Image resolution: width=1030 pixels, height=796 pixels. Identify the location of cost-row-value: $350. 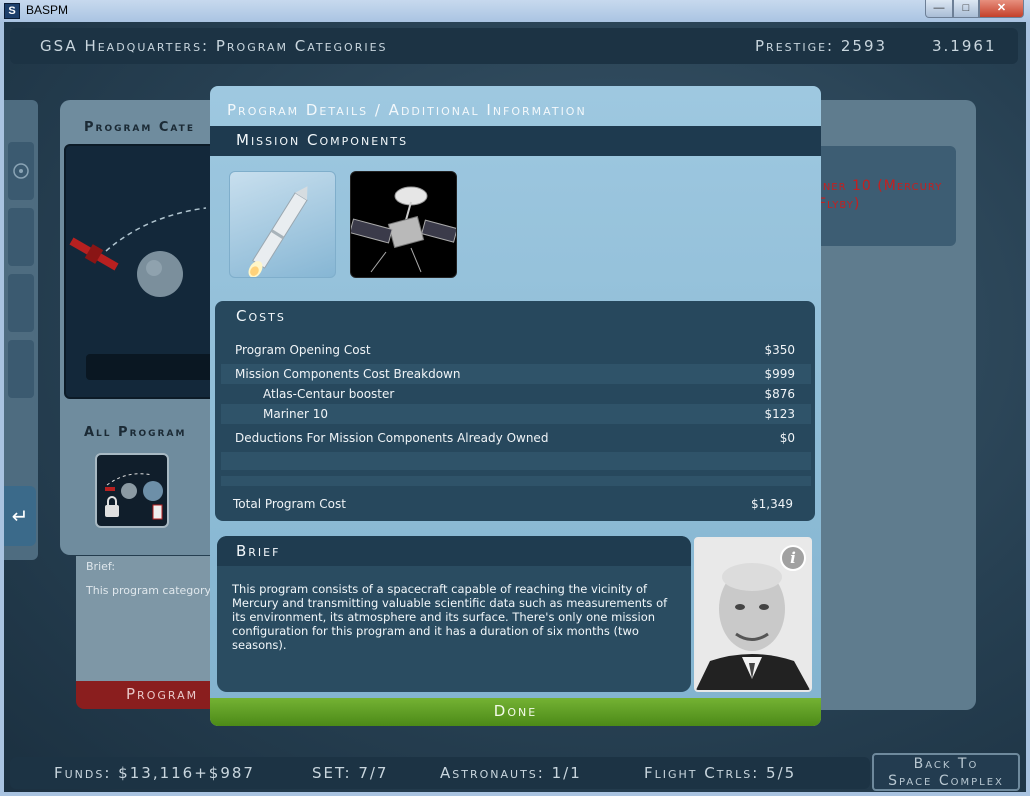
(779, 350).